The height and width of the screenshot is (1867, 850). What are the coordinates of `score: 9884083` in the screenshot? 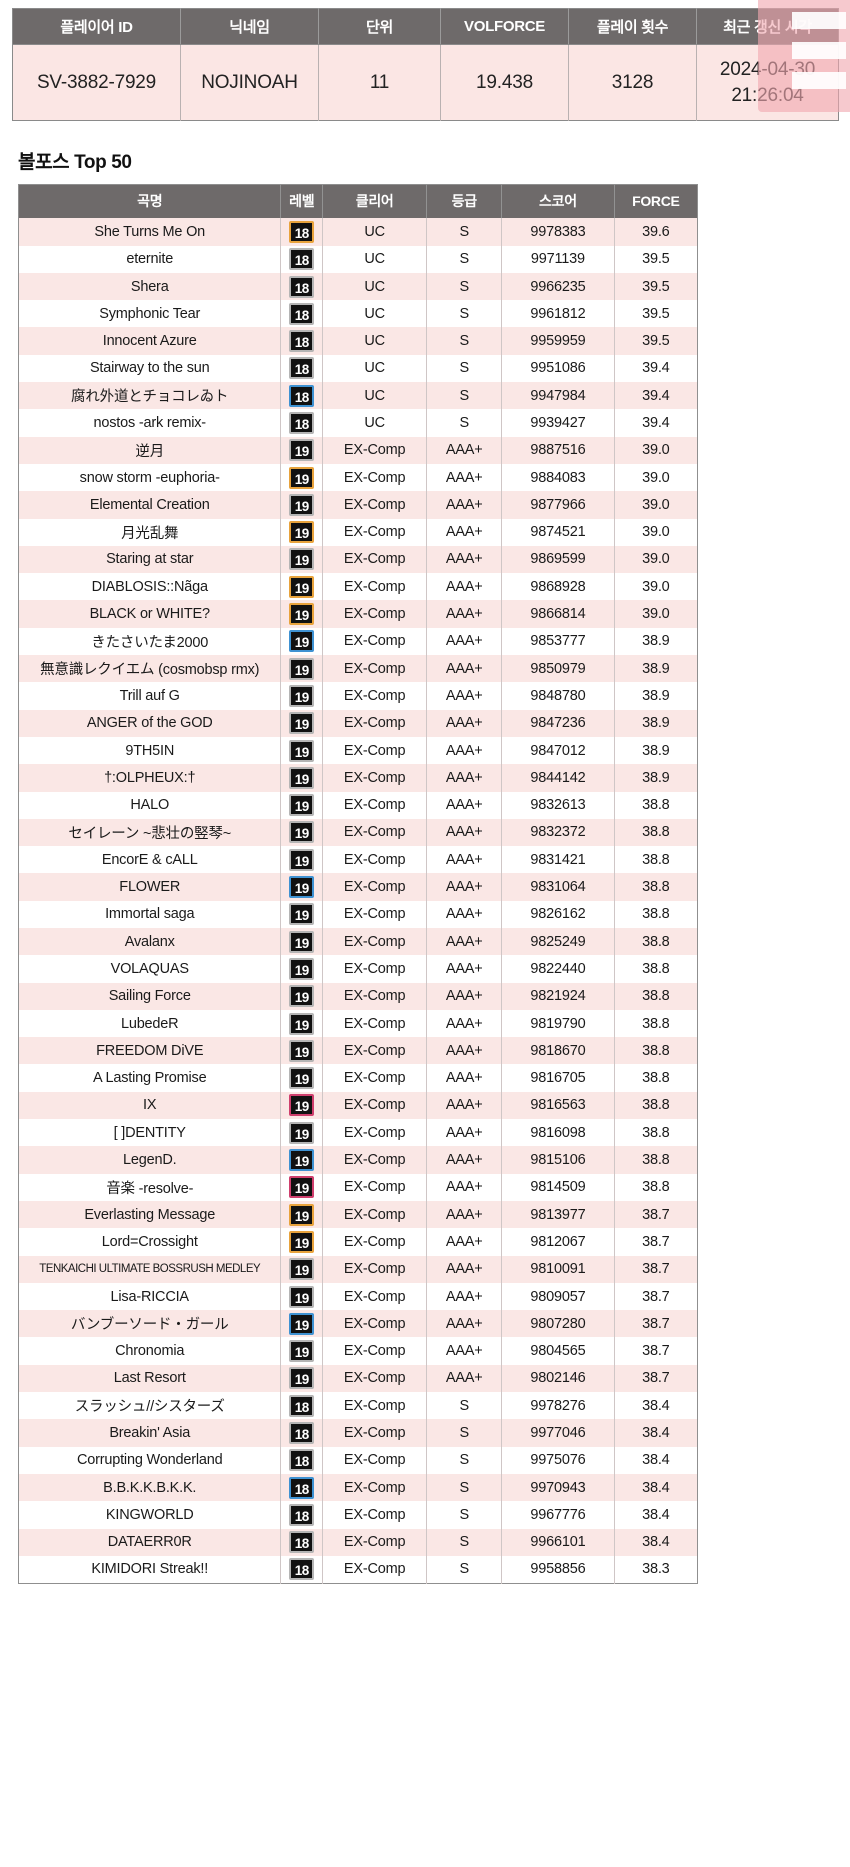 It's located at (558, 477).